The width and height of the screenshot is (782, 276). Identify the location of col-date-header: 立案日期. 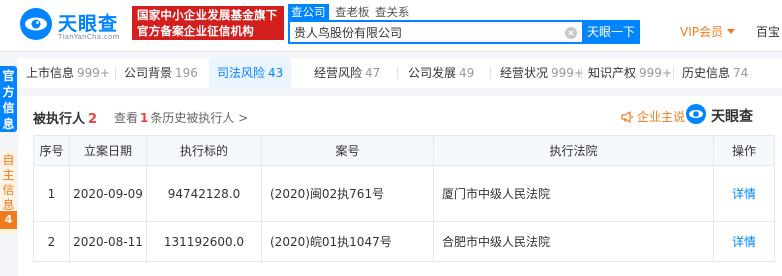
(108, 150).